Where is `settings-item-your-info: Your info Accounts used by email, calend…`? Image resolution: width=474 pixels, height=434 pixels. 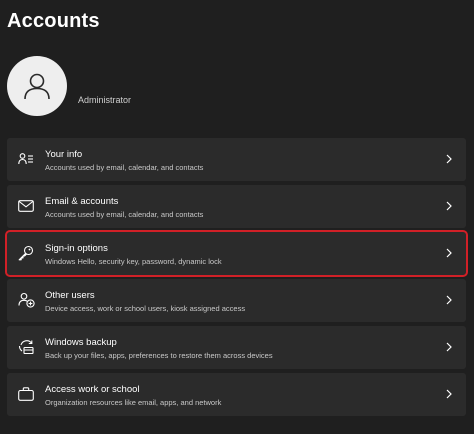 settings-item-your-info: Your info Accounts used by email, calend… is located at coordinates (236, 159).